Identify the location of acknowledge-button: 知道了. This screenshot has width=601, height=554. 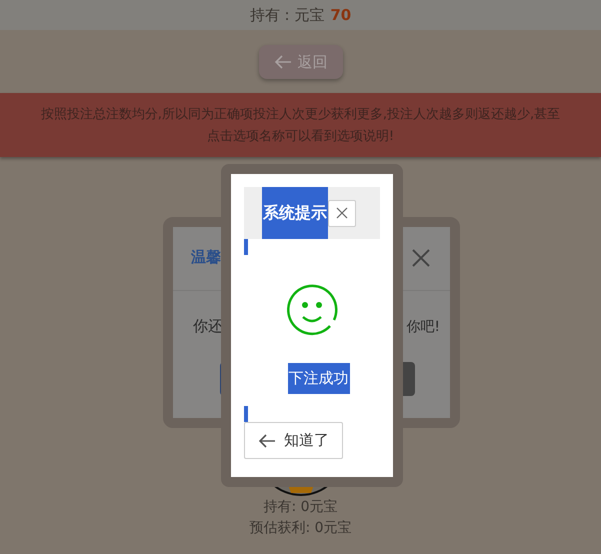
(293, 440).